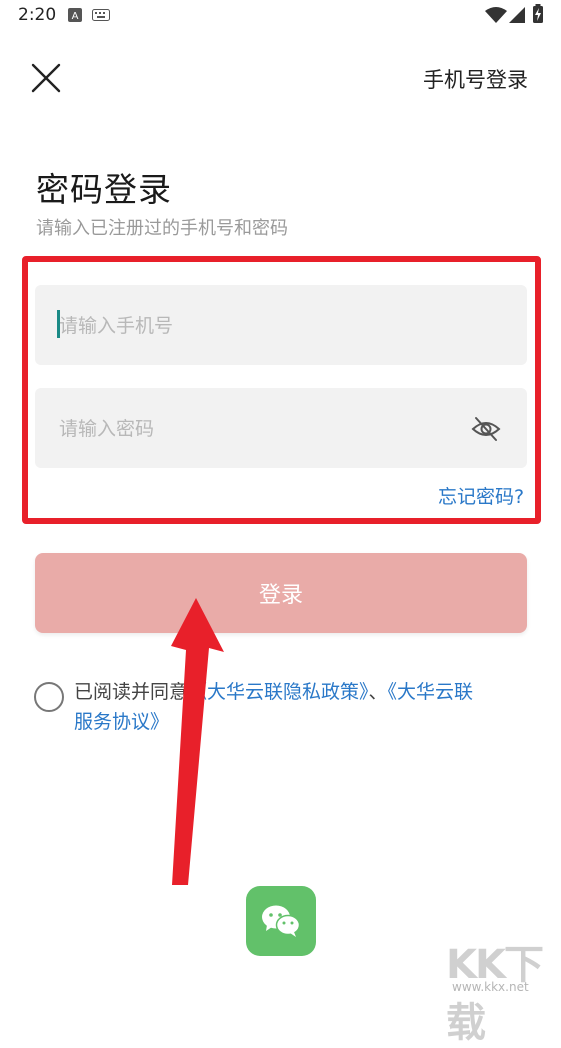 The height and width of the screenshot is (1048, 561). Describe the element at coordinates (538, 13) in the screenshot. I see `battery-charging-icon` at that location.